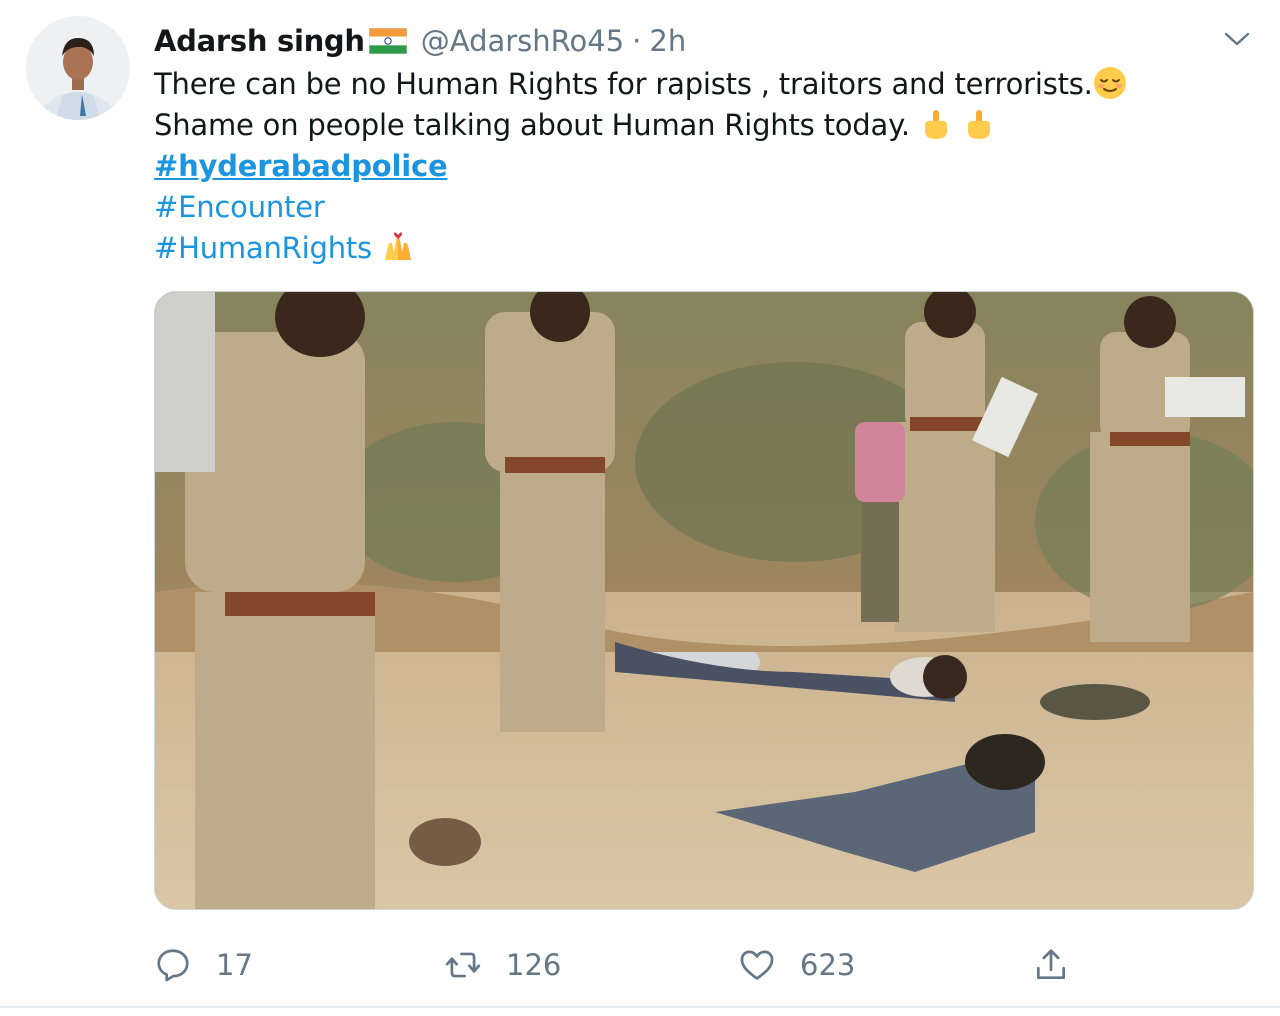 The height and width of the screenshot is (1016, 1280). I want to click on hashtag-link: #hyderabadpolice, so click(301, 166).